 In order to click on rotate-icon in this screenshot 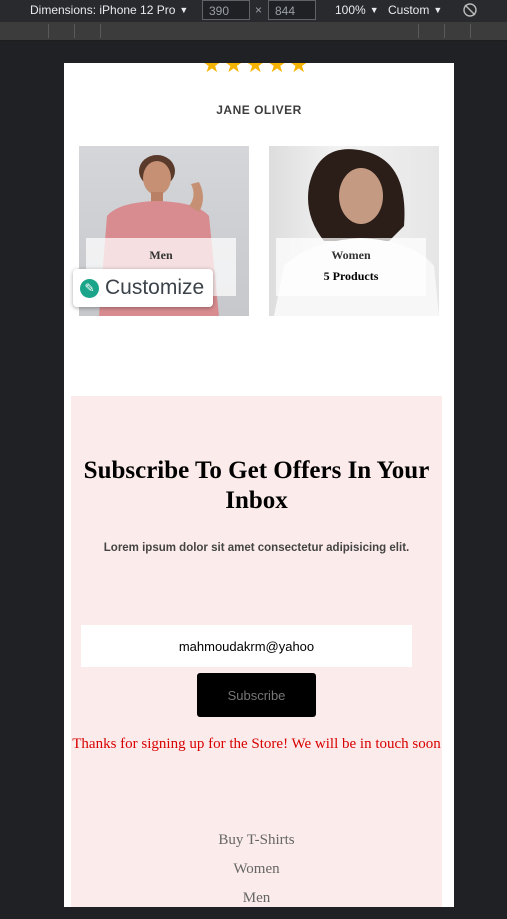, I will do `click(470, 10)`.